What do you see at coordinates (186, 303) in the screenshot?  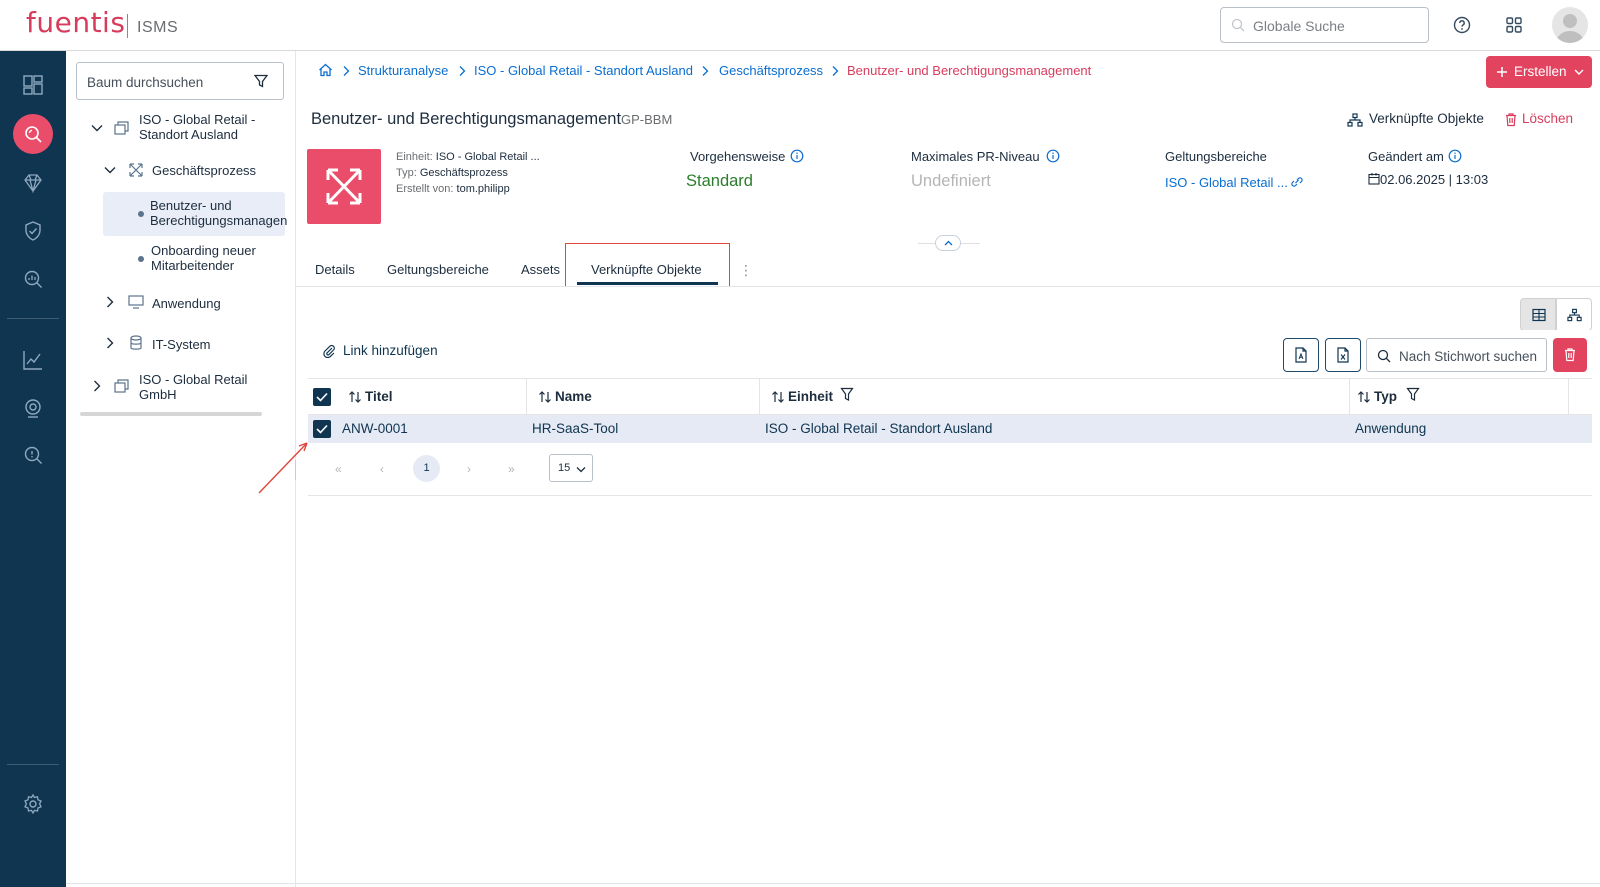 I see `tree-node-anwendung: Anwendung` at bounding box center [186, 303].